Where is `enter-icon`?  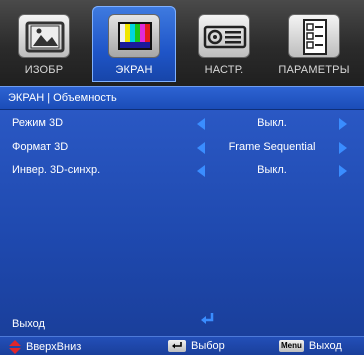
enter-icon is located at coordinates (207, 319).